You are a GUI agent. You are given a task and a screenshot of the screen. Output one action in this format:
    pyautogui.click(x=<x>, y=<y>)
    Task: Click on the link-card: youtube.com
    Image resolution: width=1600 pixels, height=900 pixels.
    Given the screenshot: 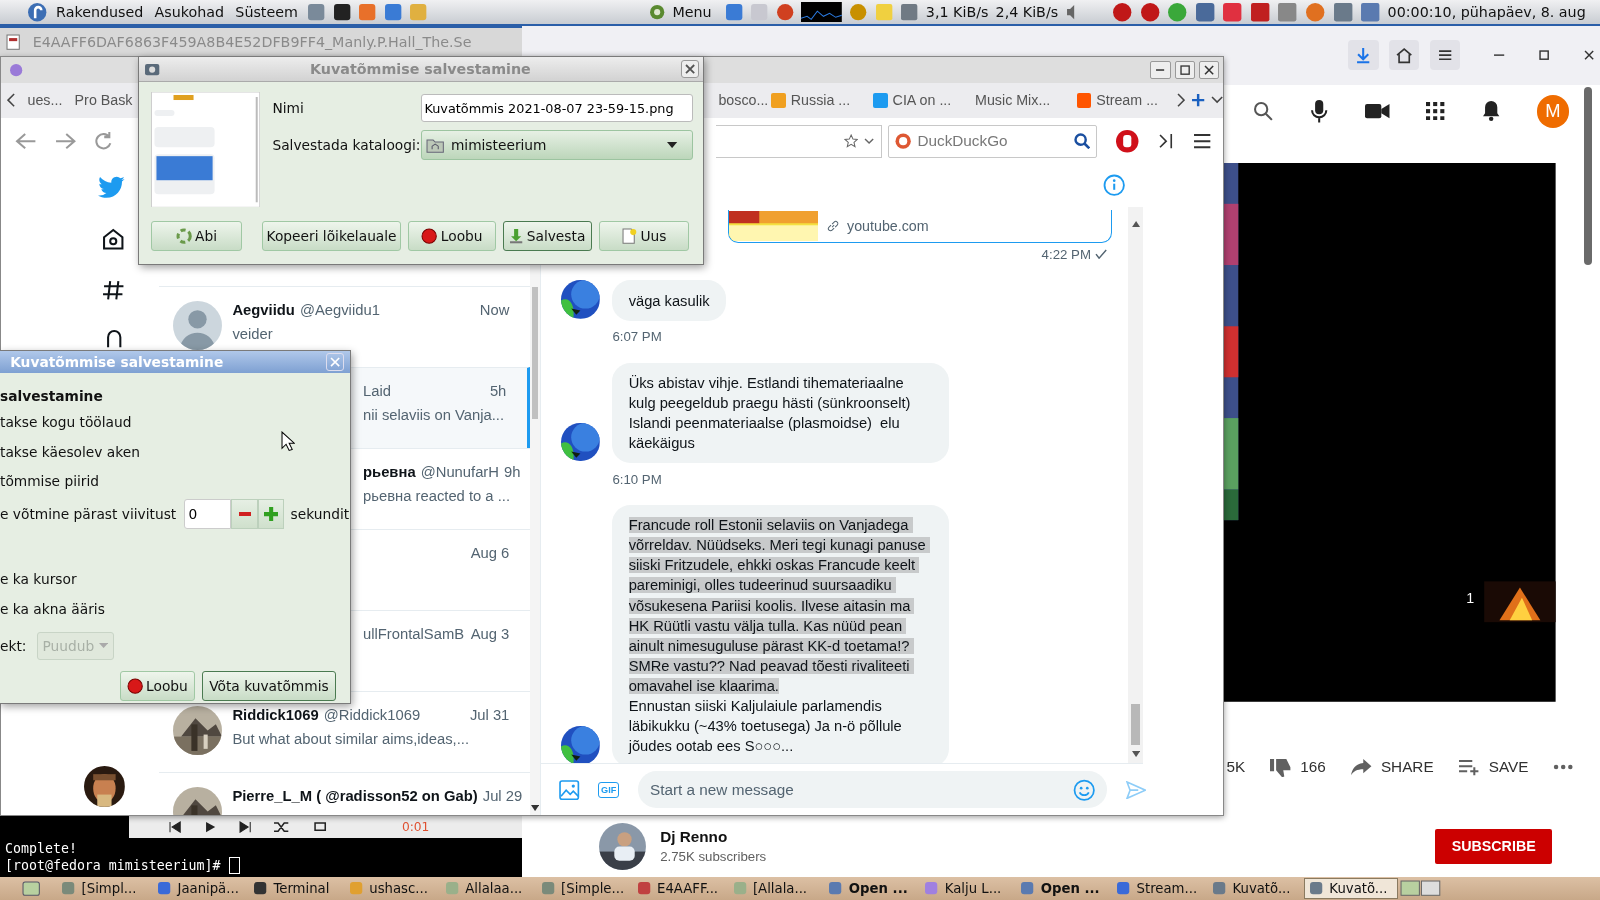 What is the action you would take?
    pyautogui.click(x=920, y=226)
    